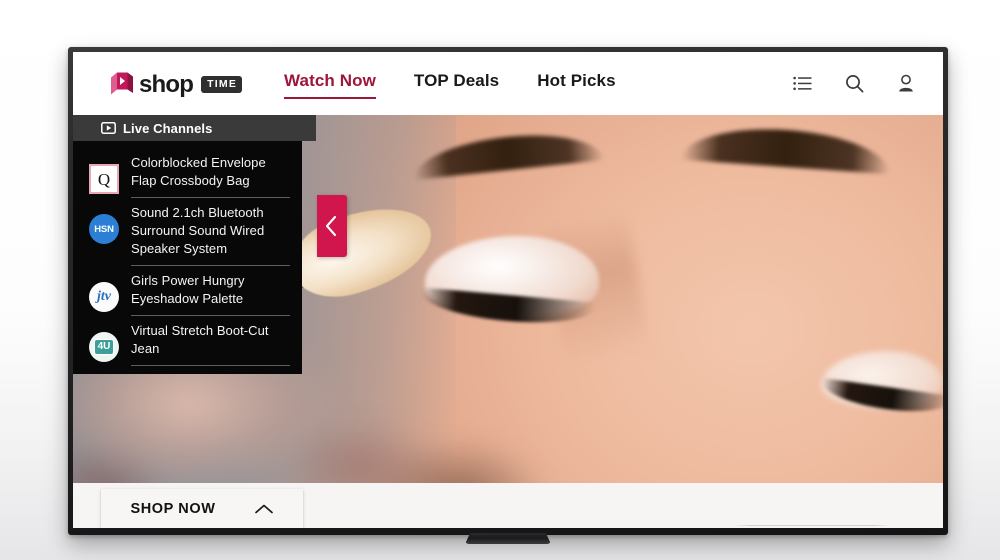 Image resolution: width=1000 pixels, height=560 pixels. Describe the element at coordinates (200, 339) in the screenshot. I see `channel-title: Virtual Stretch Boot-Cut Jean` at that location.